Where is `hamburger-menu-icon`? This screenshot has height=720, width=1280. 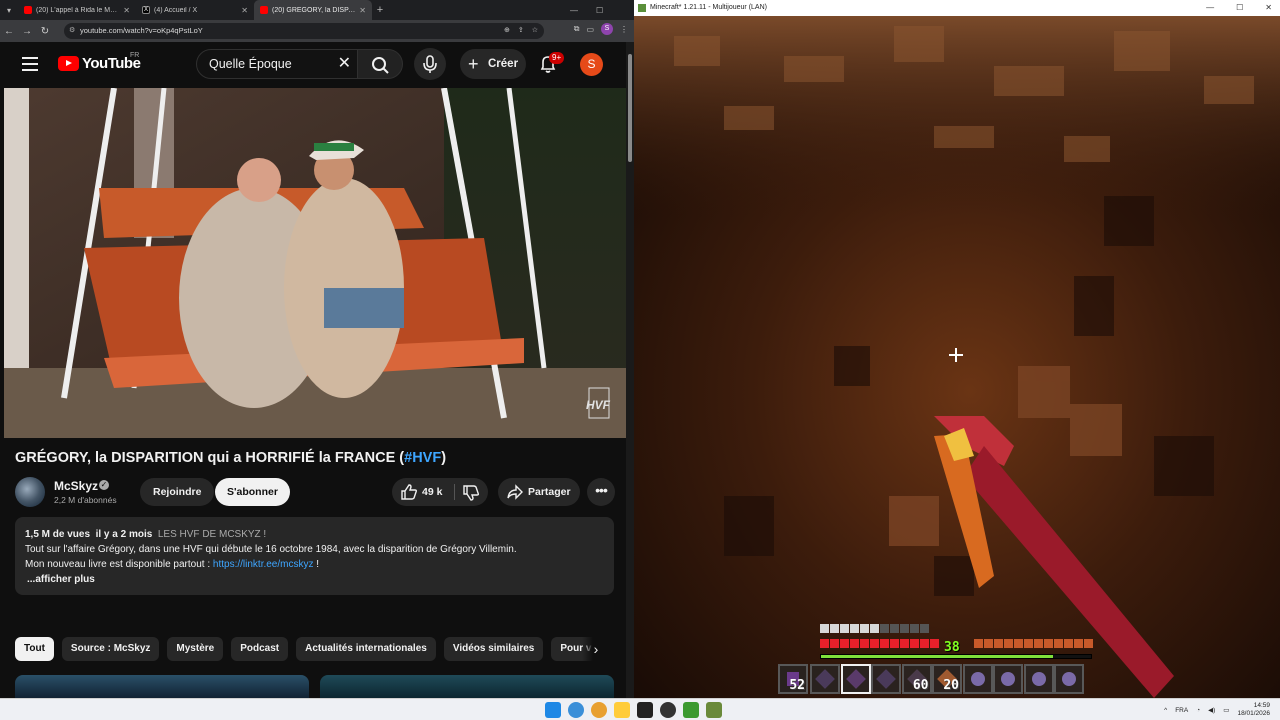 hamburger-menu-icon is located at coordinates (30, 64).